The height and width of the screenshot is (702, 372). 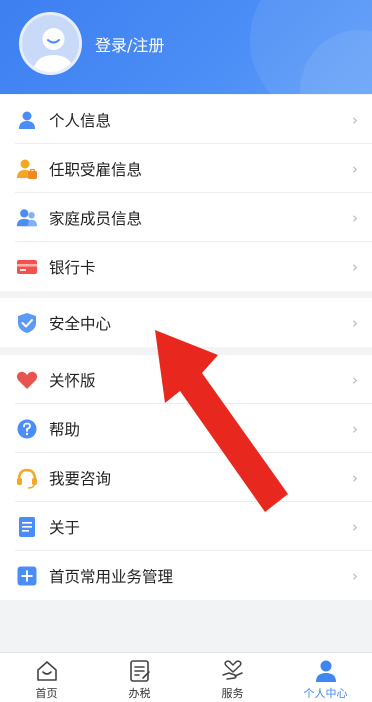 What do you see at coordinates (186, 168) in the screenshot?
I see `menu-item-employment-info: 任职受雇信息 ›` at bounding box center [186, 168].